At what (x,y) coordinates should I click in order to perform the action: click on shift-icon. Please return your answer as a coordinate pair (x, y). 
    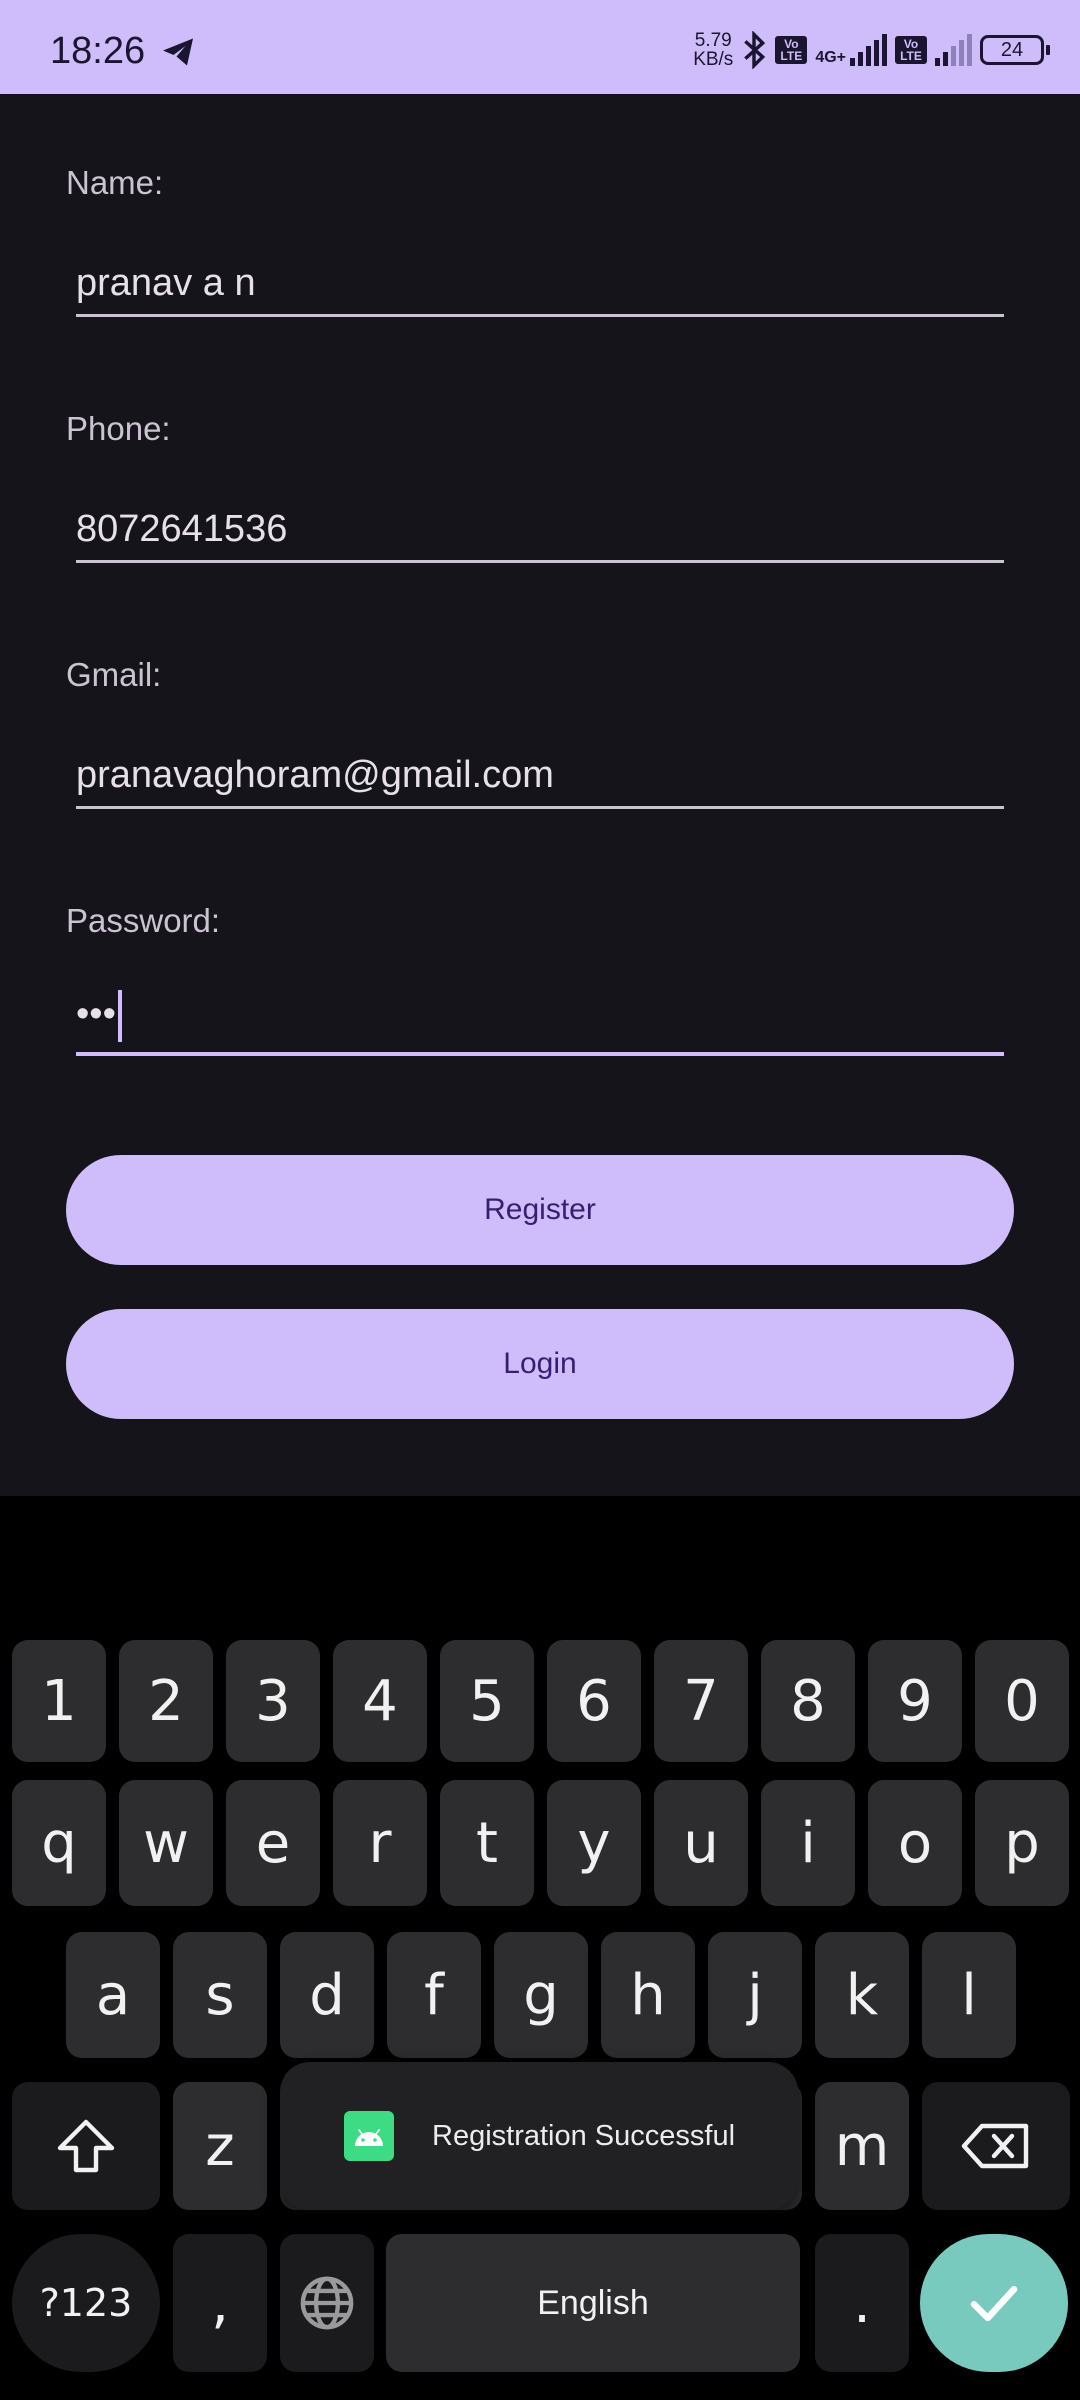
    Looking at the image, I should click on (86, 2146).